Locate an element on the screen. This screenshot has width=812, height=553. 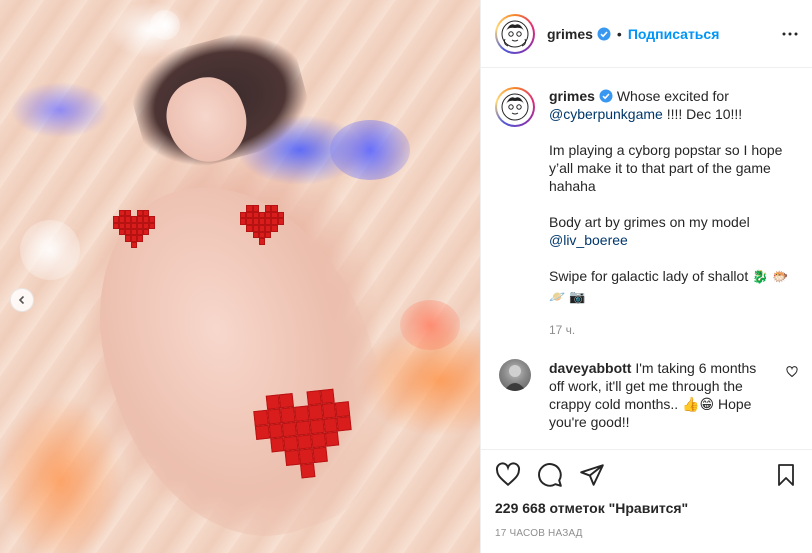
likes-count: 229 668 отметок "Нравится" is located at coordinates (646, 508).